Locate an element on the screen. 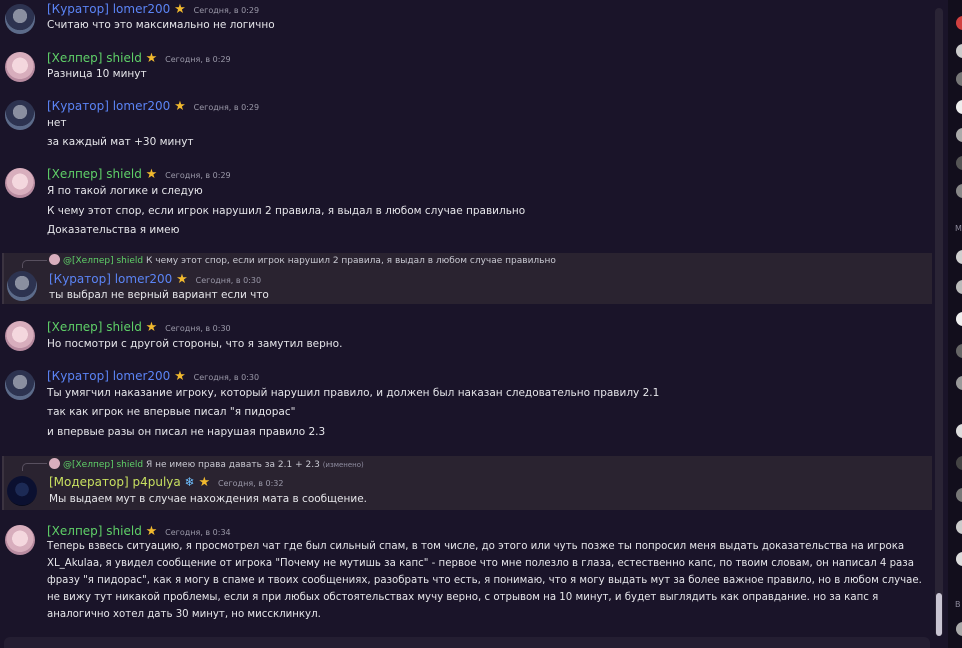 This screenshot has width=962, height=648. message-text: Я по такой логике и следую is located at coordinates (125, 191).